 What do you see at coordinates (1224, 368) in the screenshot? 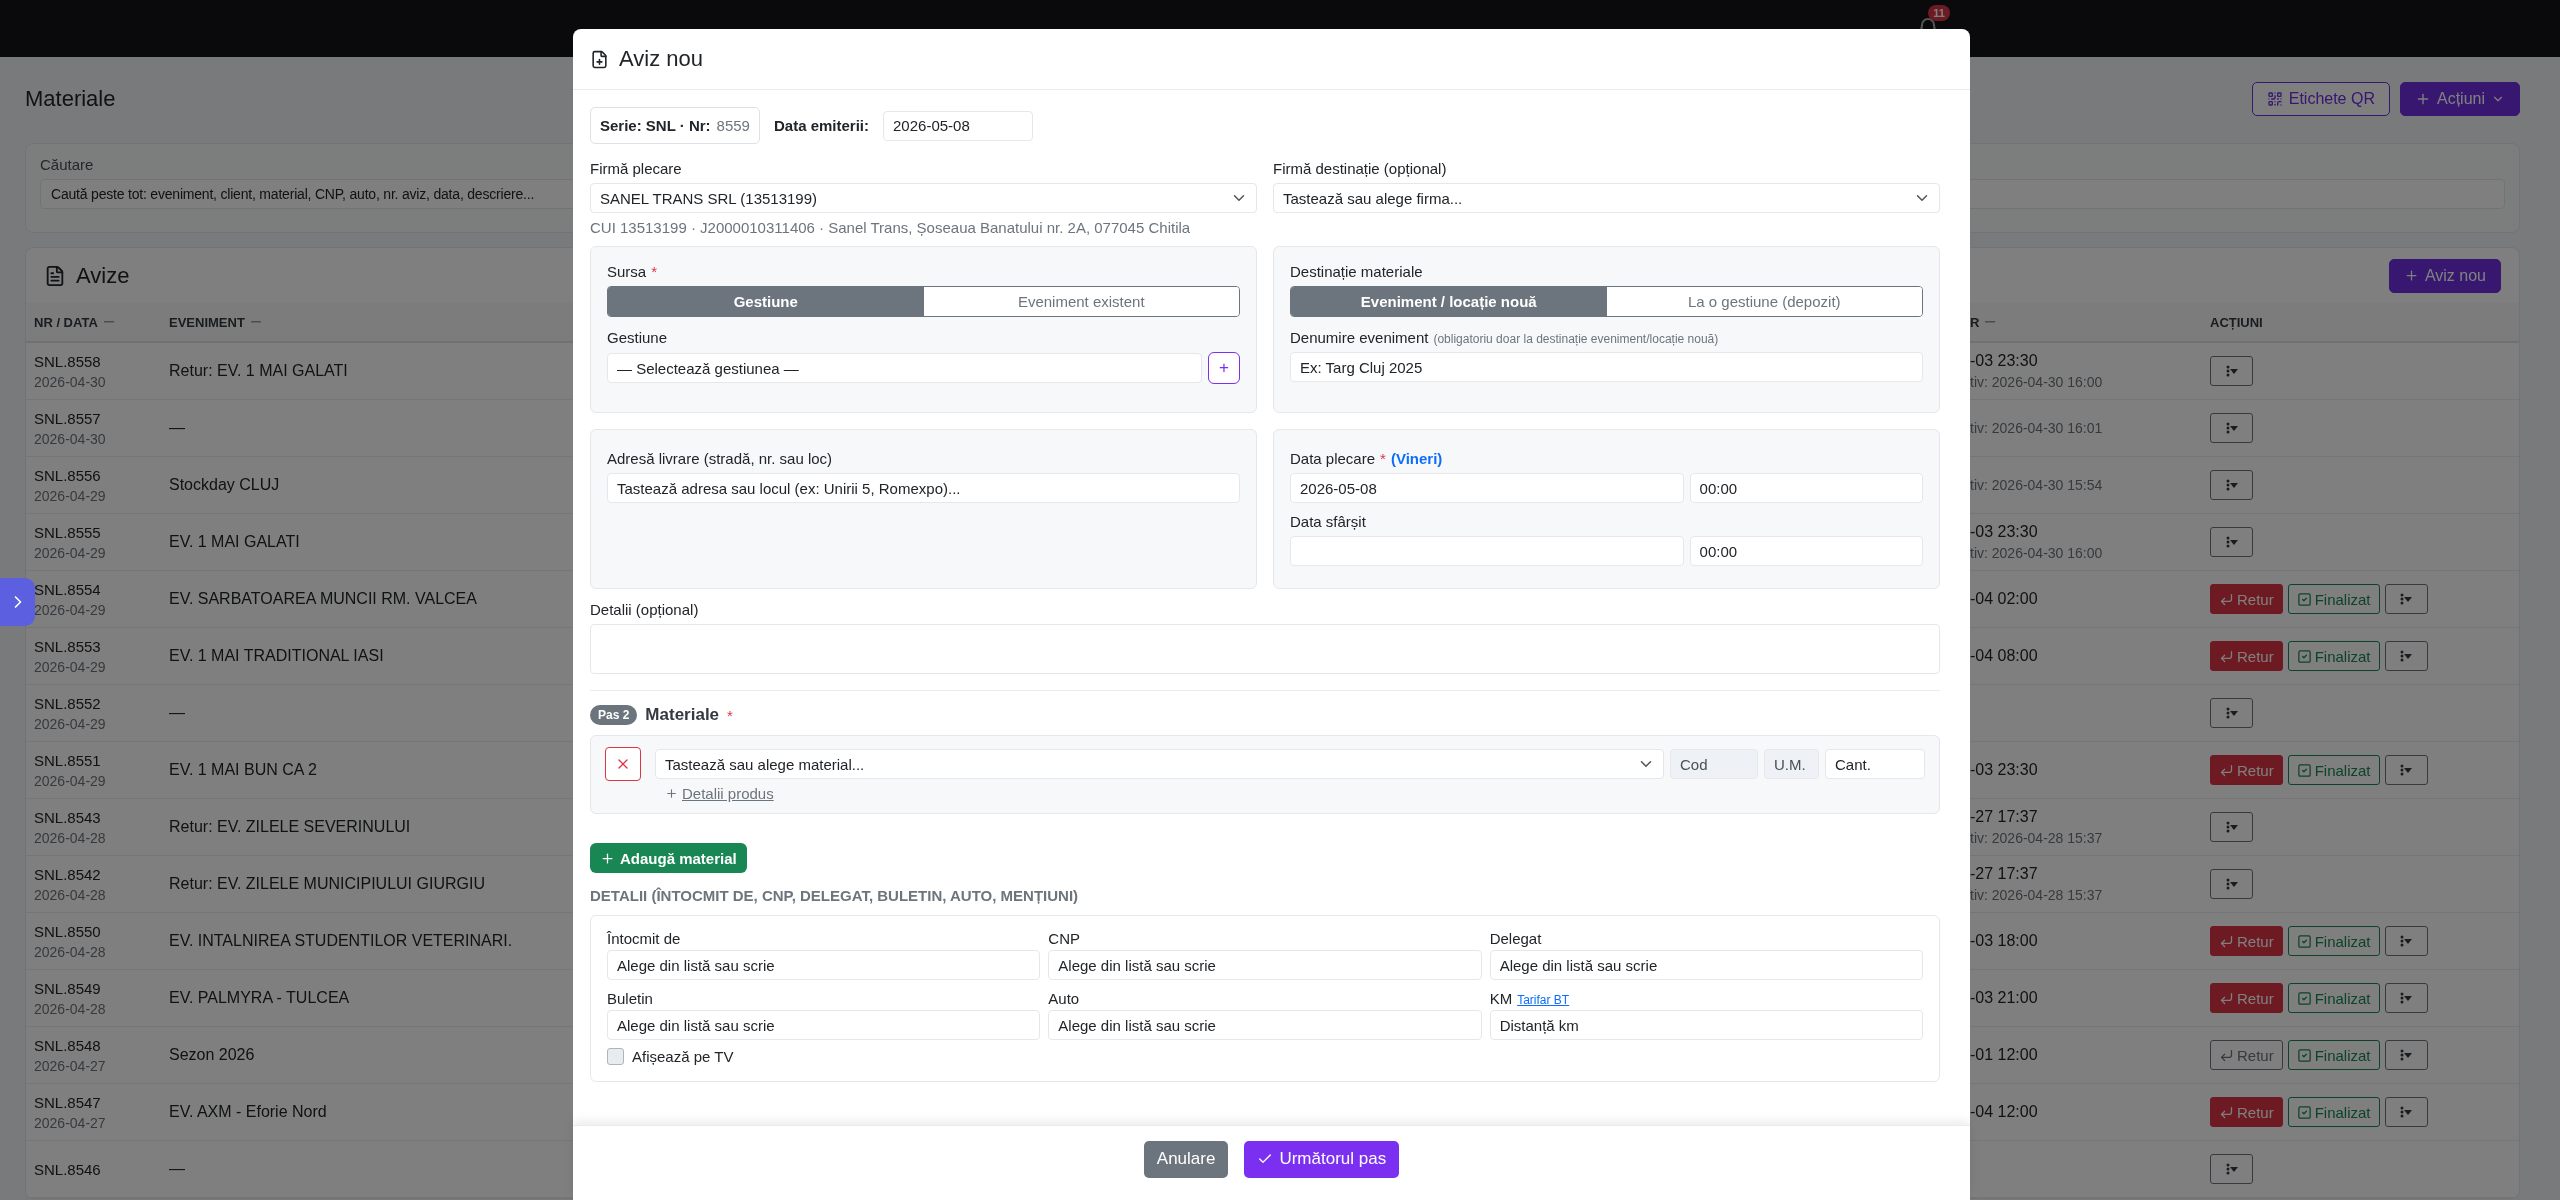
I see `add-stock-button: +` at bounding box center [1224, 368].